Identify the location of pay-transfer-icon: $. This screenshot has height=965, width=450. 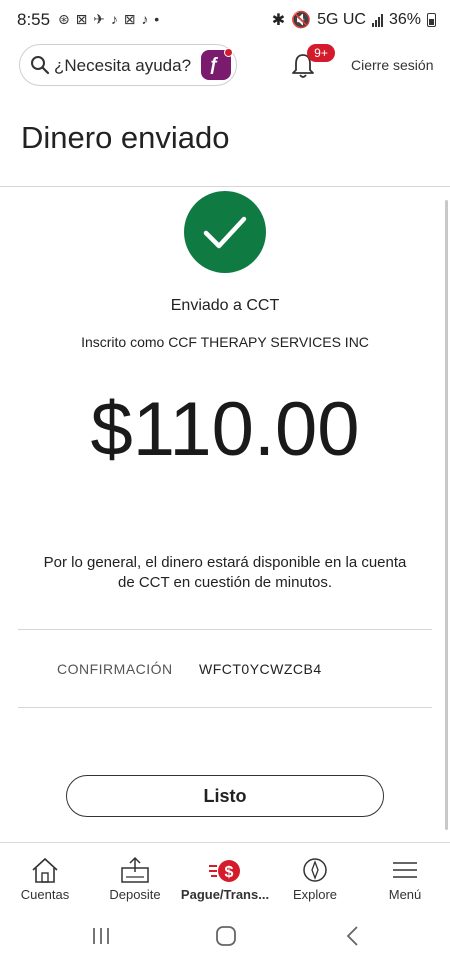
(224, 871).